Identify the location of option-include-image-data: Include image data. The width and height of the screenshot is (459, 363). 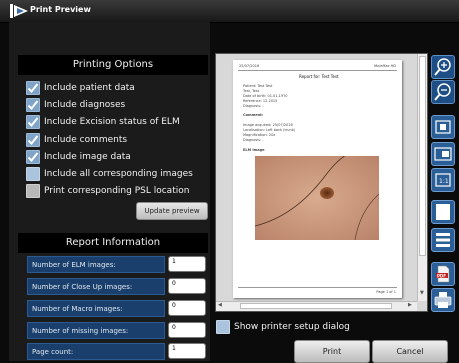
(78, 157).